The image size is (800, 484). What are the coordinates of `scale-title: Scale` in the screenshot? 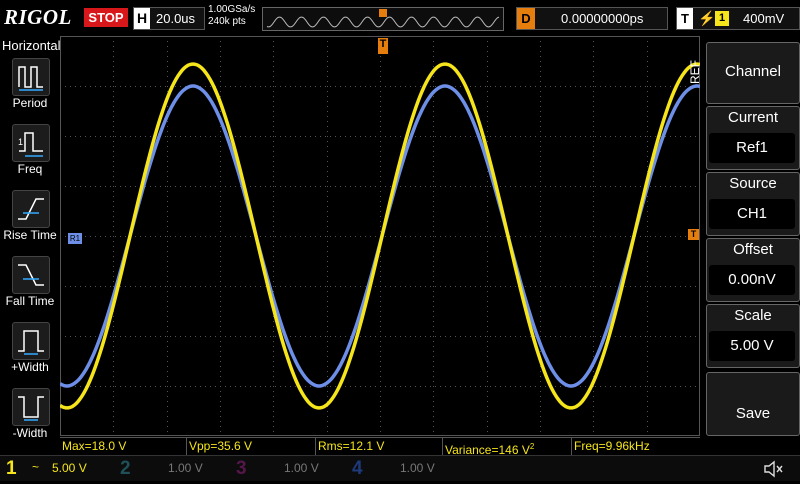 It's located at (753, 315).